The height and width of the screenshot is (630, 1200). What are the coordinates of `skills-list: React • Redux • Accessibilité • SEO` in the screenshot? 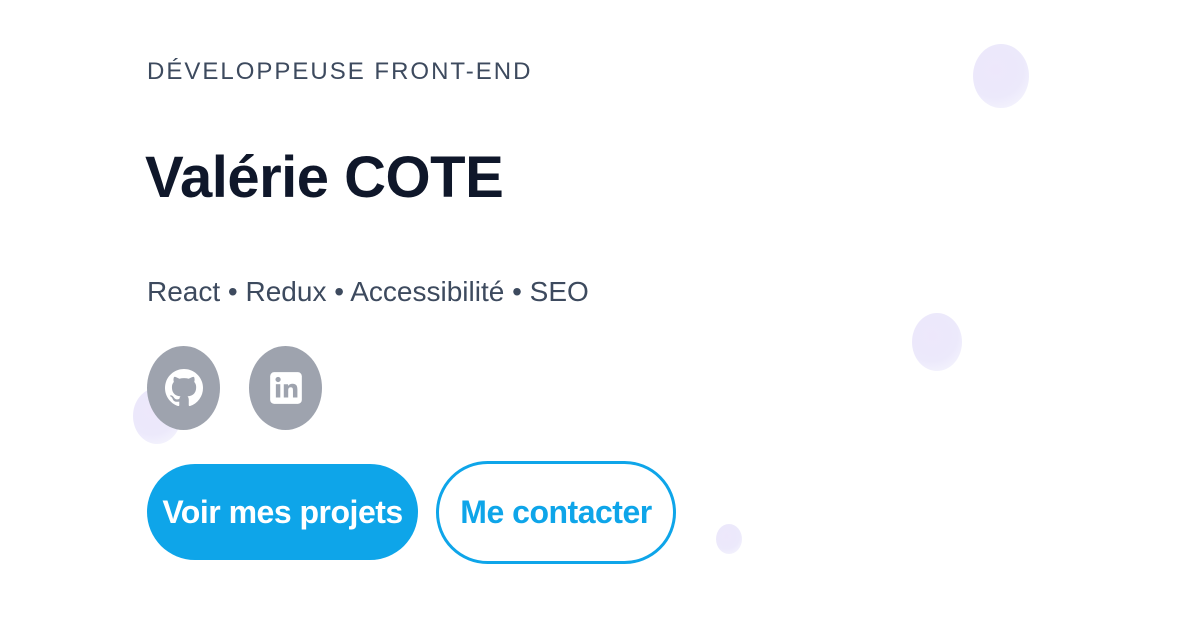 It's located at (368, 291).